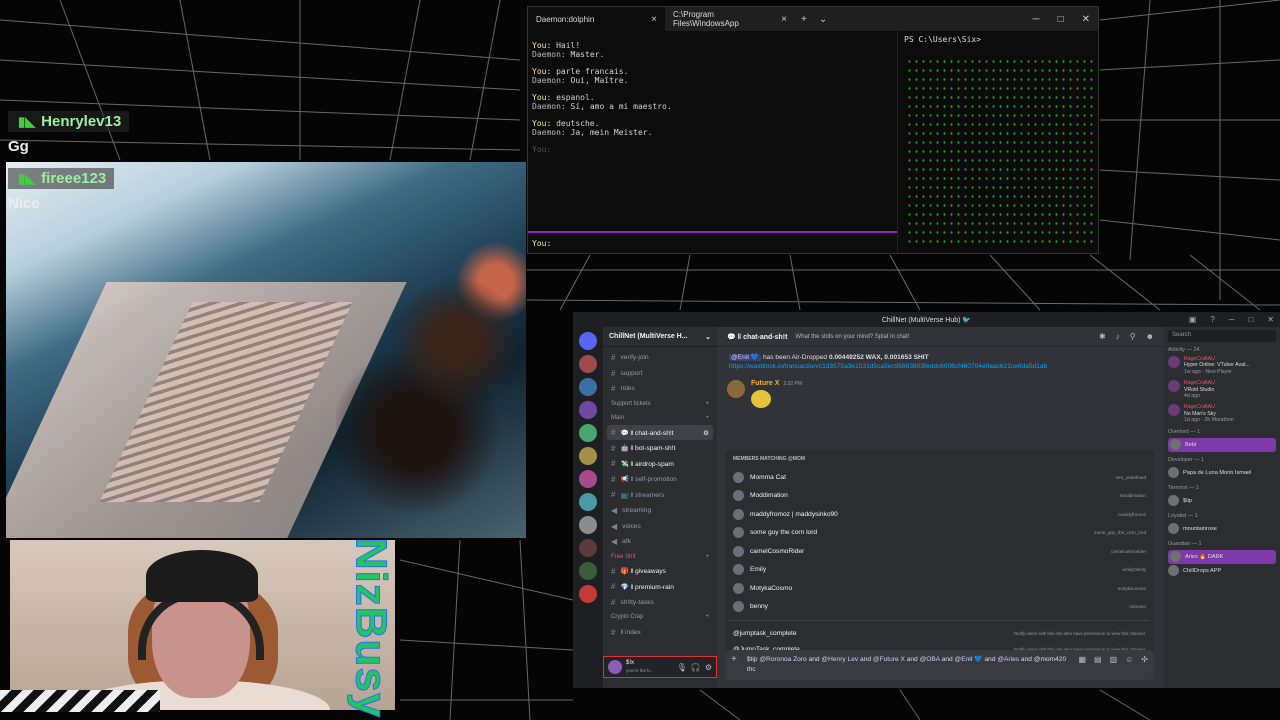  What do you see at coordinates (939, 477) in the screenshot?
I see `autocomplete-member: Momma Cat mm_undefined` at bounding box center [939, 477].